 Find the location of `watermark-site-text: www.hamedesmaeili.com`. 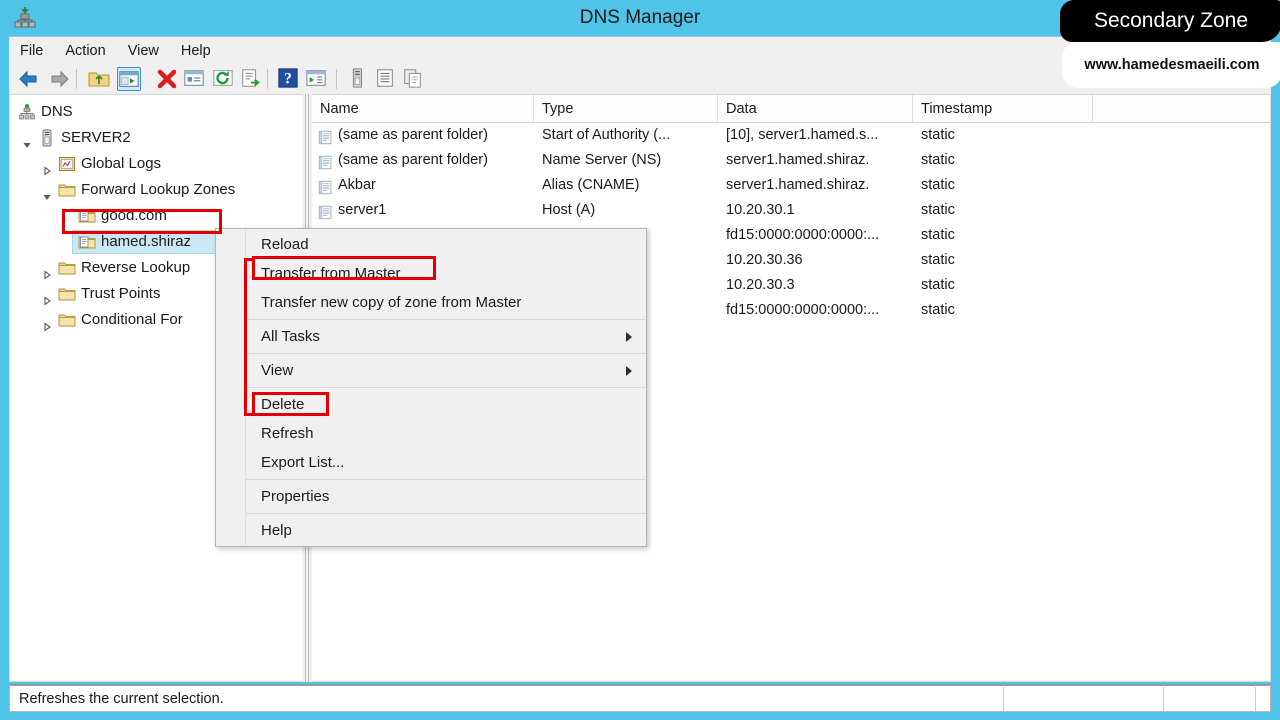

watermark-site-text: www.hamedesmaeili.com is located at coordinates (1172, 65).